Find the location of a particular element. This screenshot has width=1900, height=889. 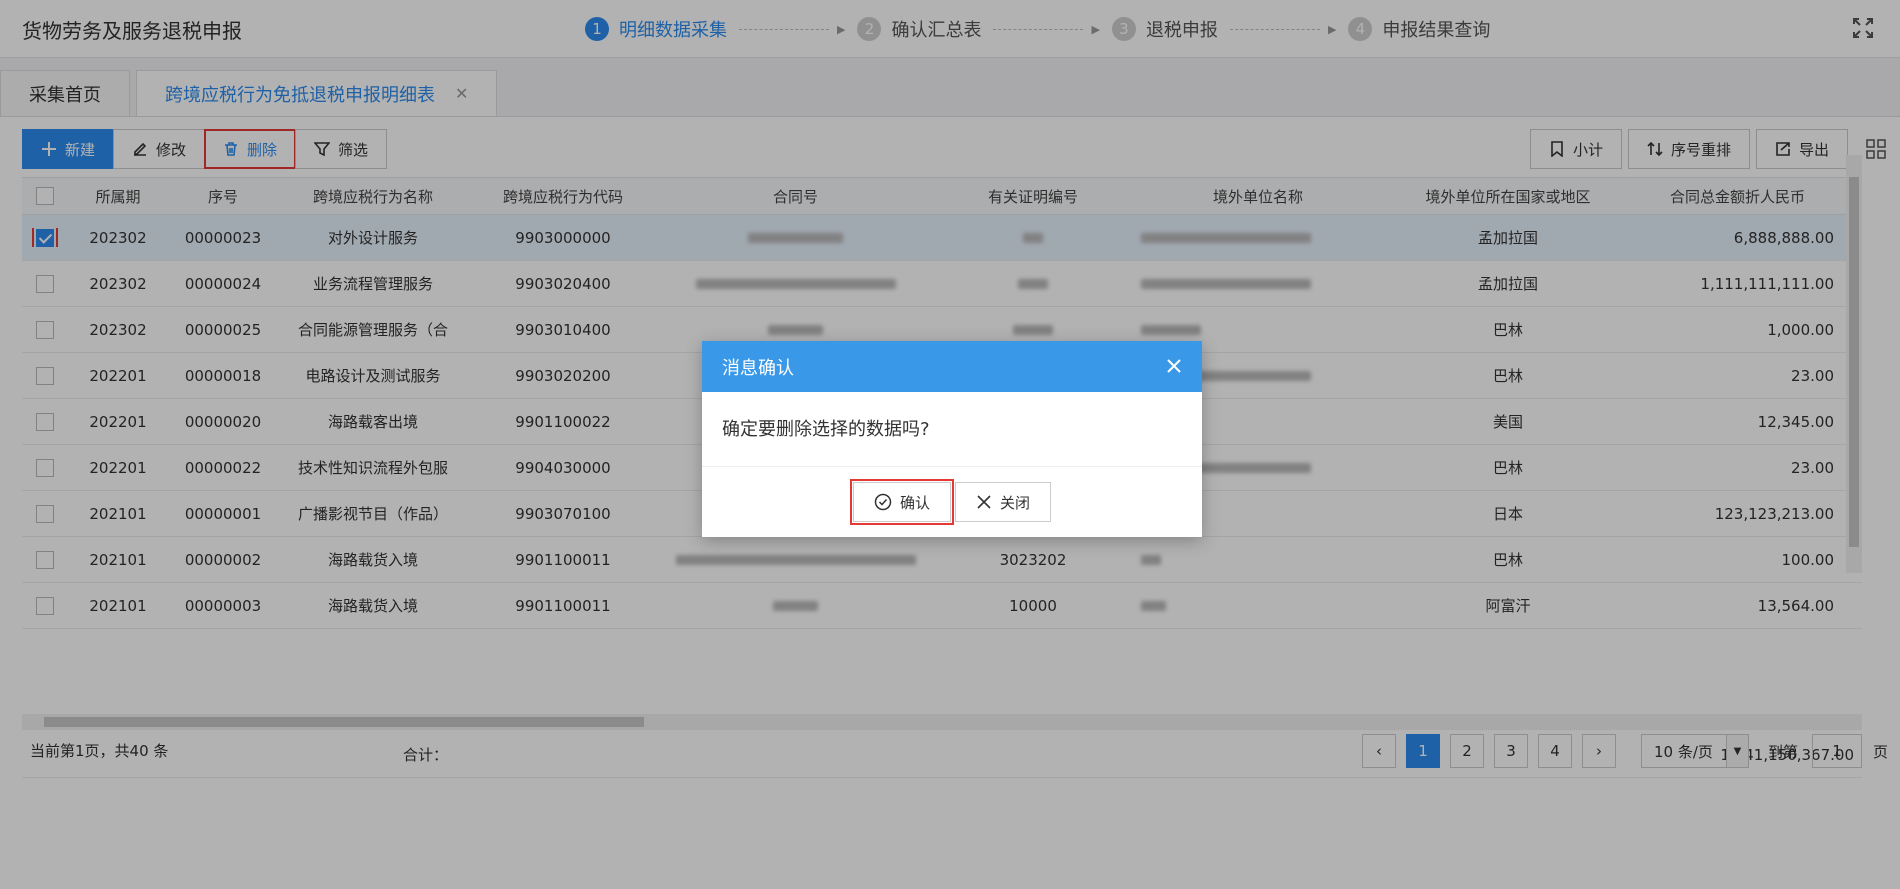

close-button: 关闭 is located at coordinates (1003, 502).